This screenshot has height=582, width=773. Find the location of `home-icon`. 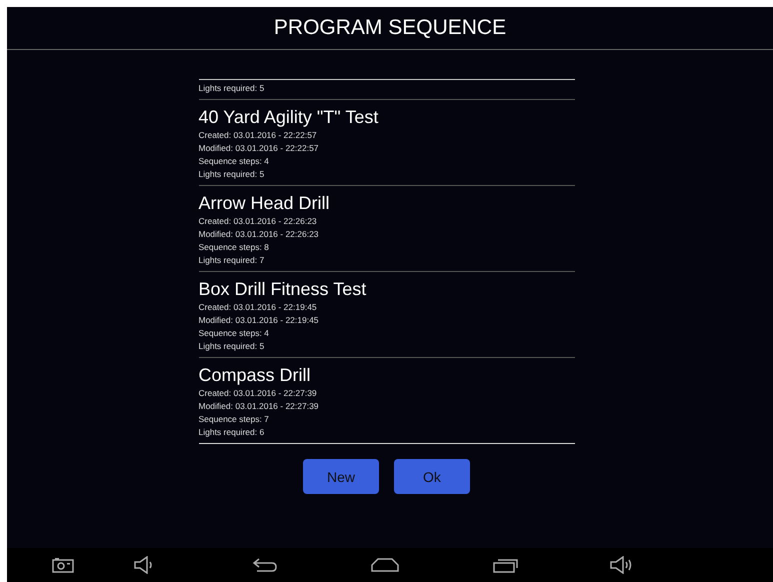

home-icon is located at coordinates (385, 565).